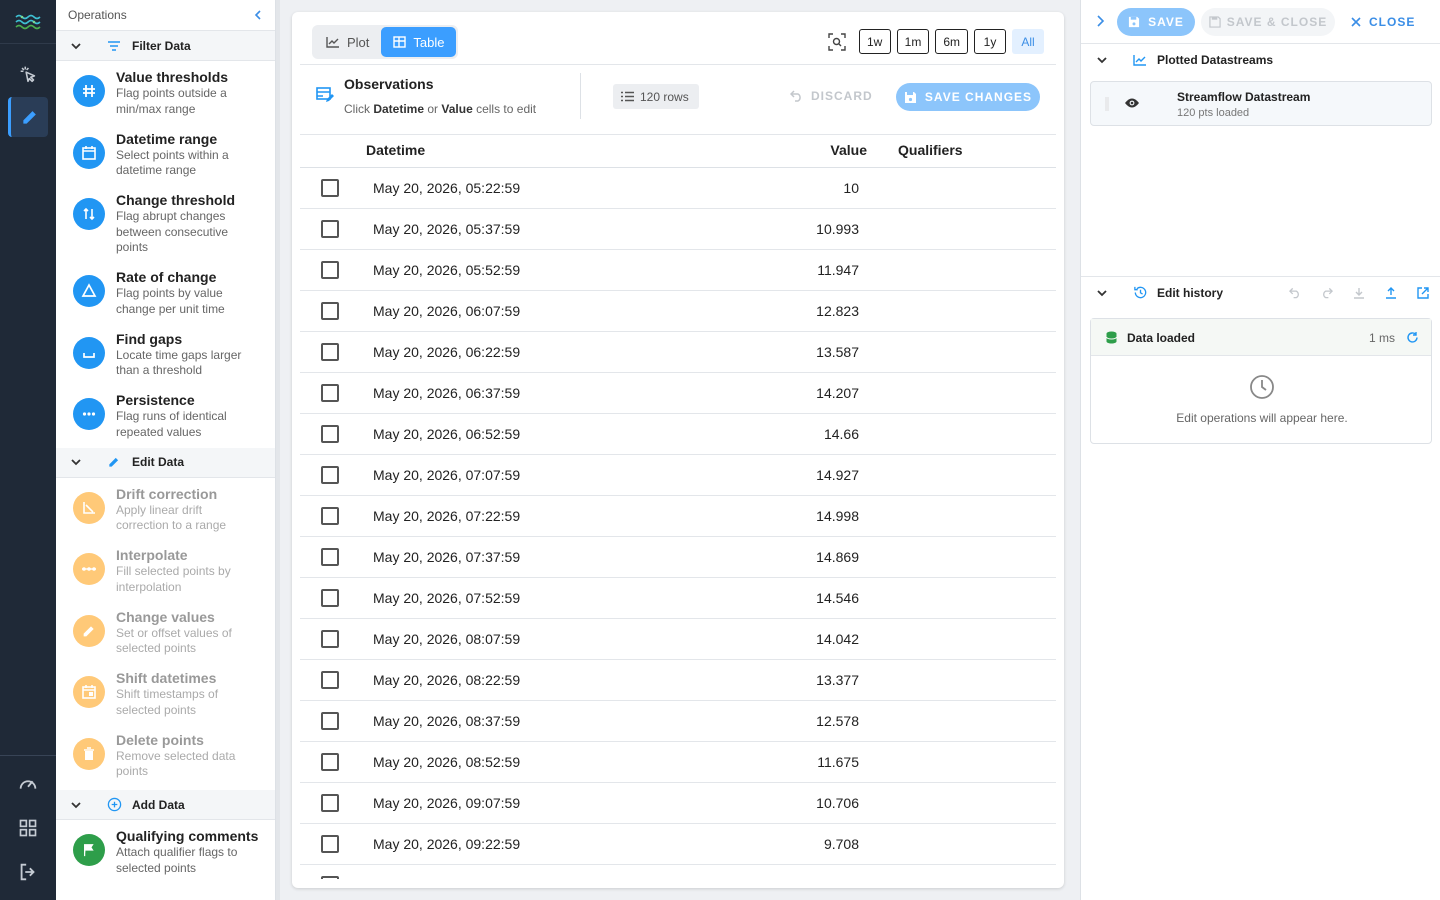 This screenshot has height=900, width=1440. What do you see at coordinates (446, 352) in the screenshot?
I see `datetime-cell: May 20, 2026, 06:22:59` at bounding box center [446, 352].